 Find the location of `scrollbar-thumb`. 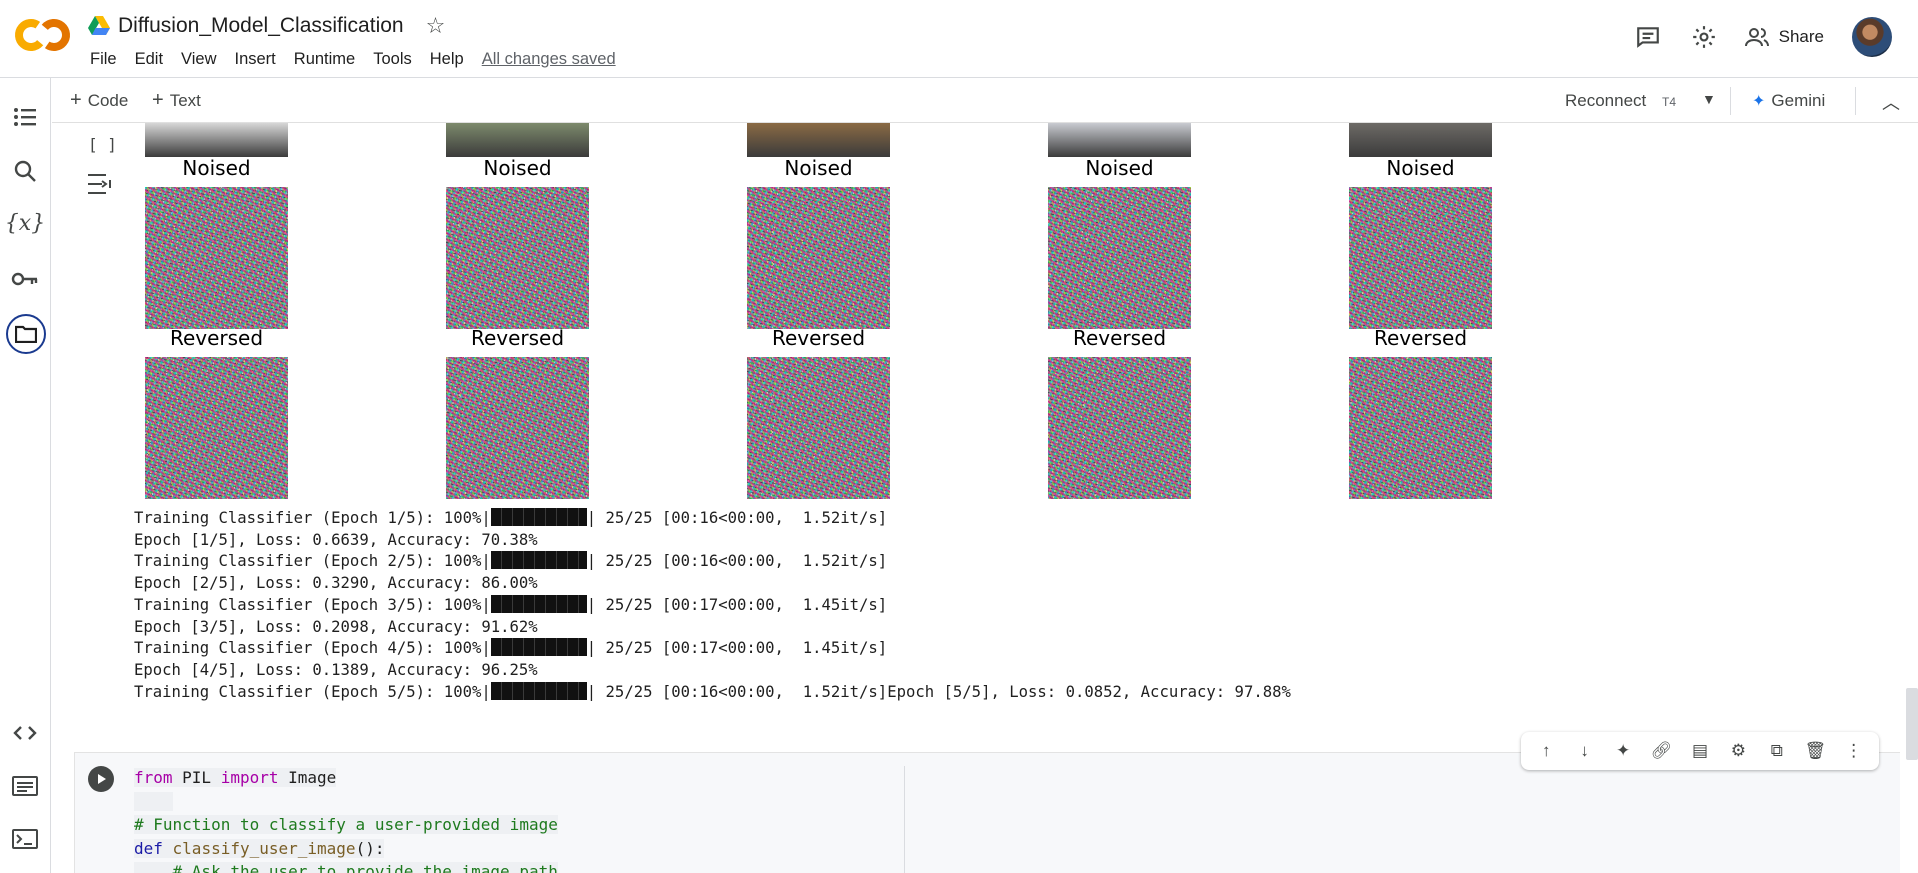

scrollbar-thumb is located at coordinates (1912, 724).